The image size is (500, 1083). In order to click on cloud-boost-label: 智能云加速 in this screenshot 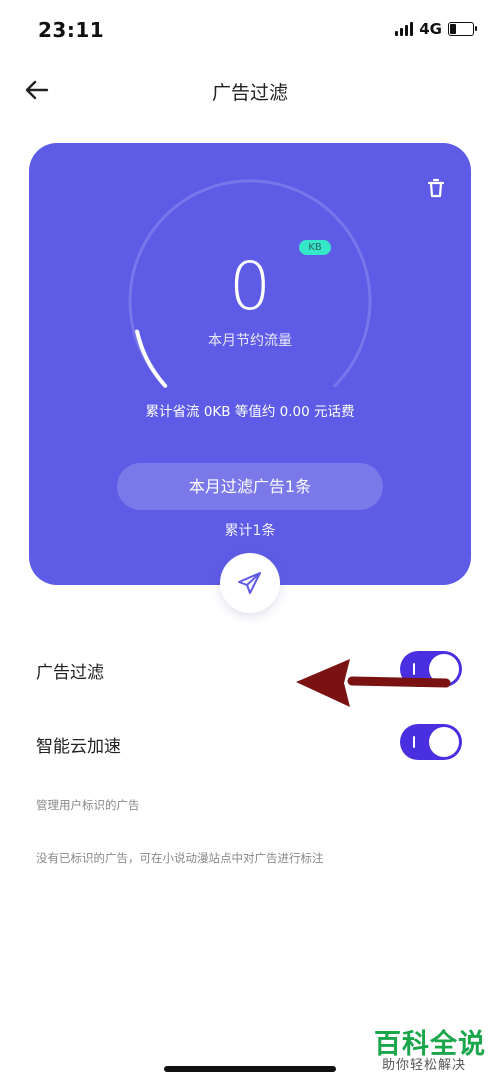, I will do `click(78, 747)`.